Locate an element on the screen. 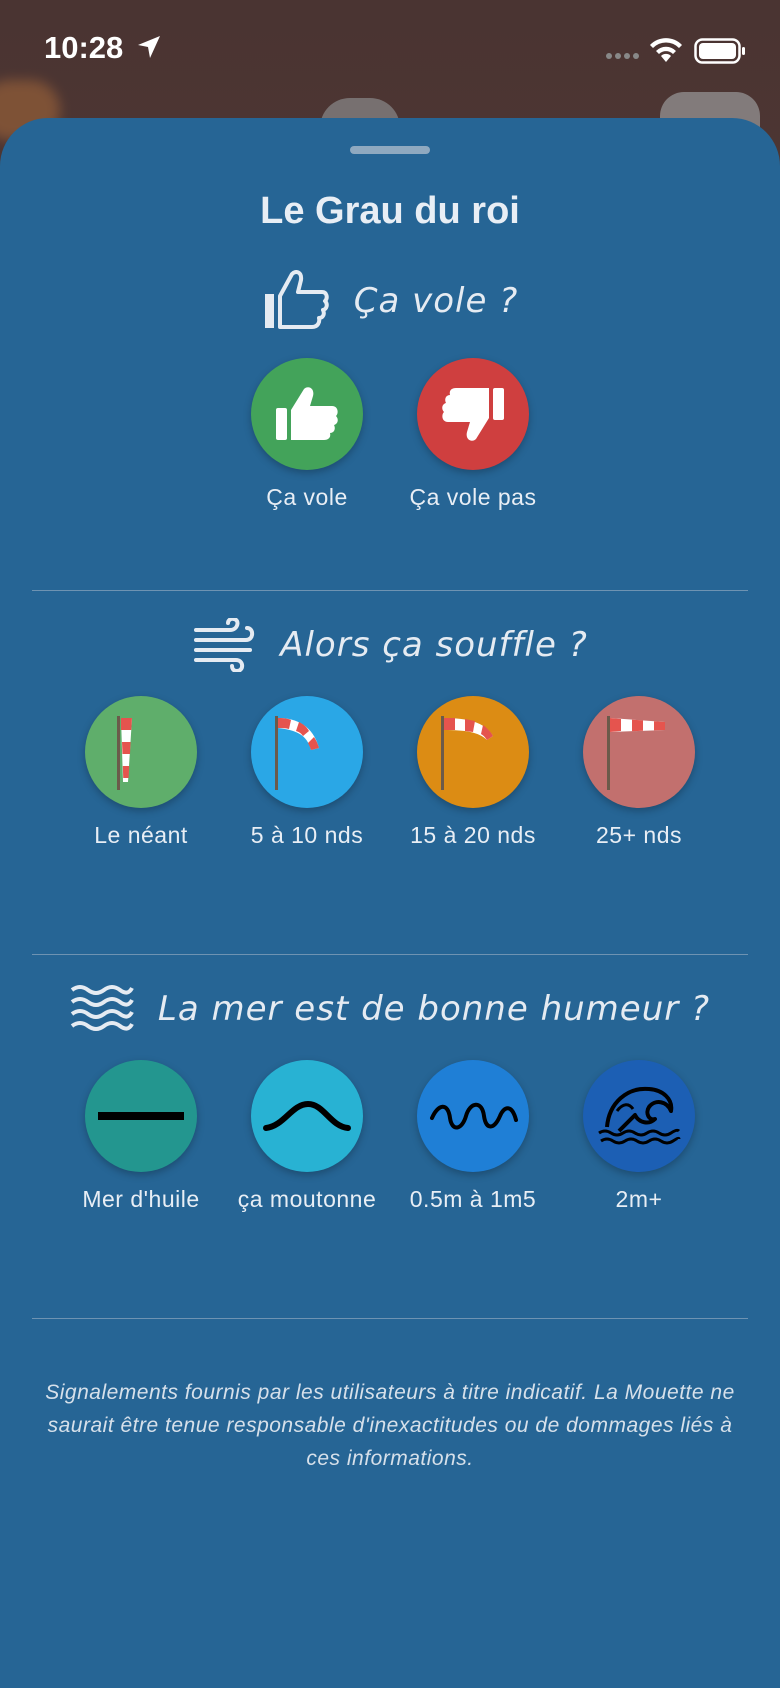  sea-section-header: La mer est de bonne humeur ? is located at coordinates (390, 1009).